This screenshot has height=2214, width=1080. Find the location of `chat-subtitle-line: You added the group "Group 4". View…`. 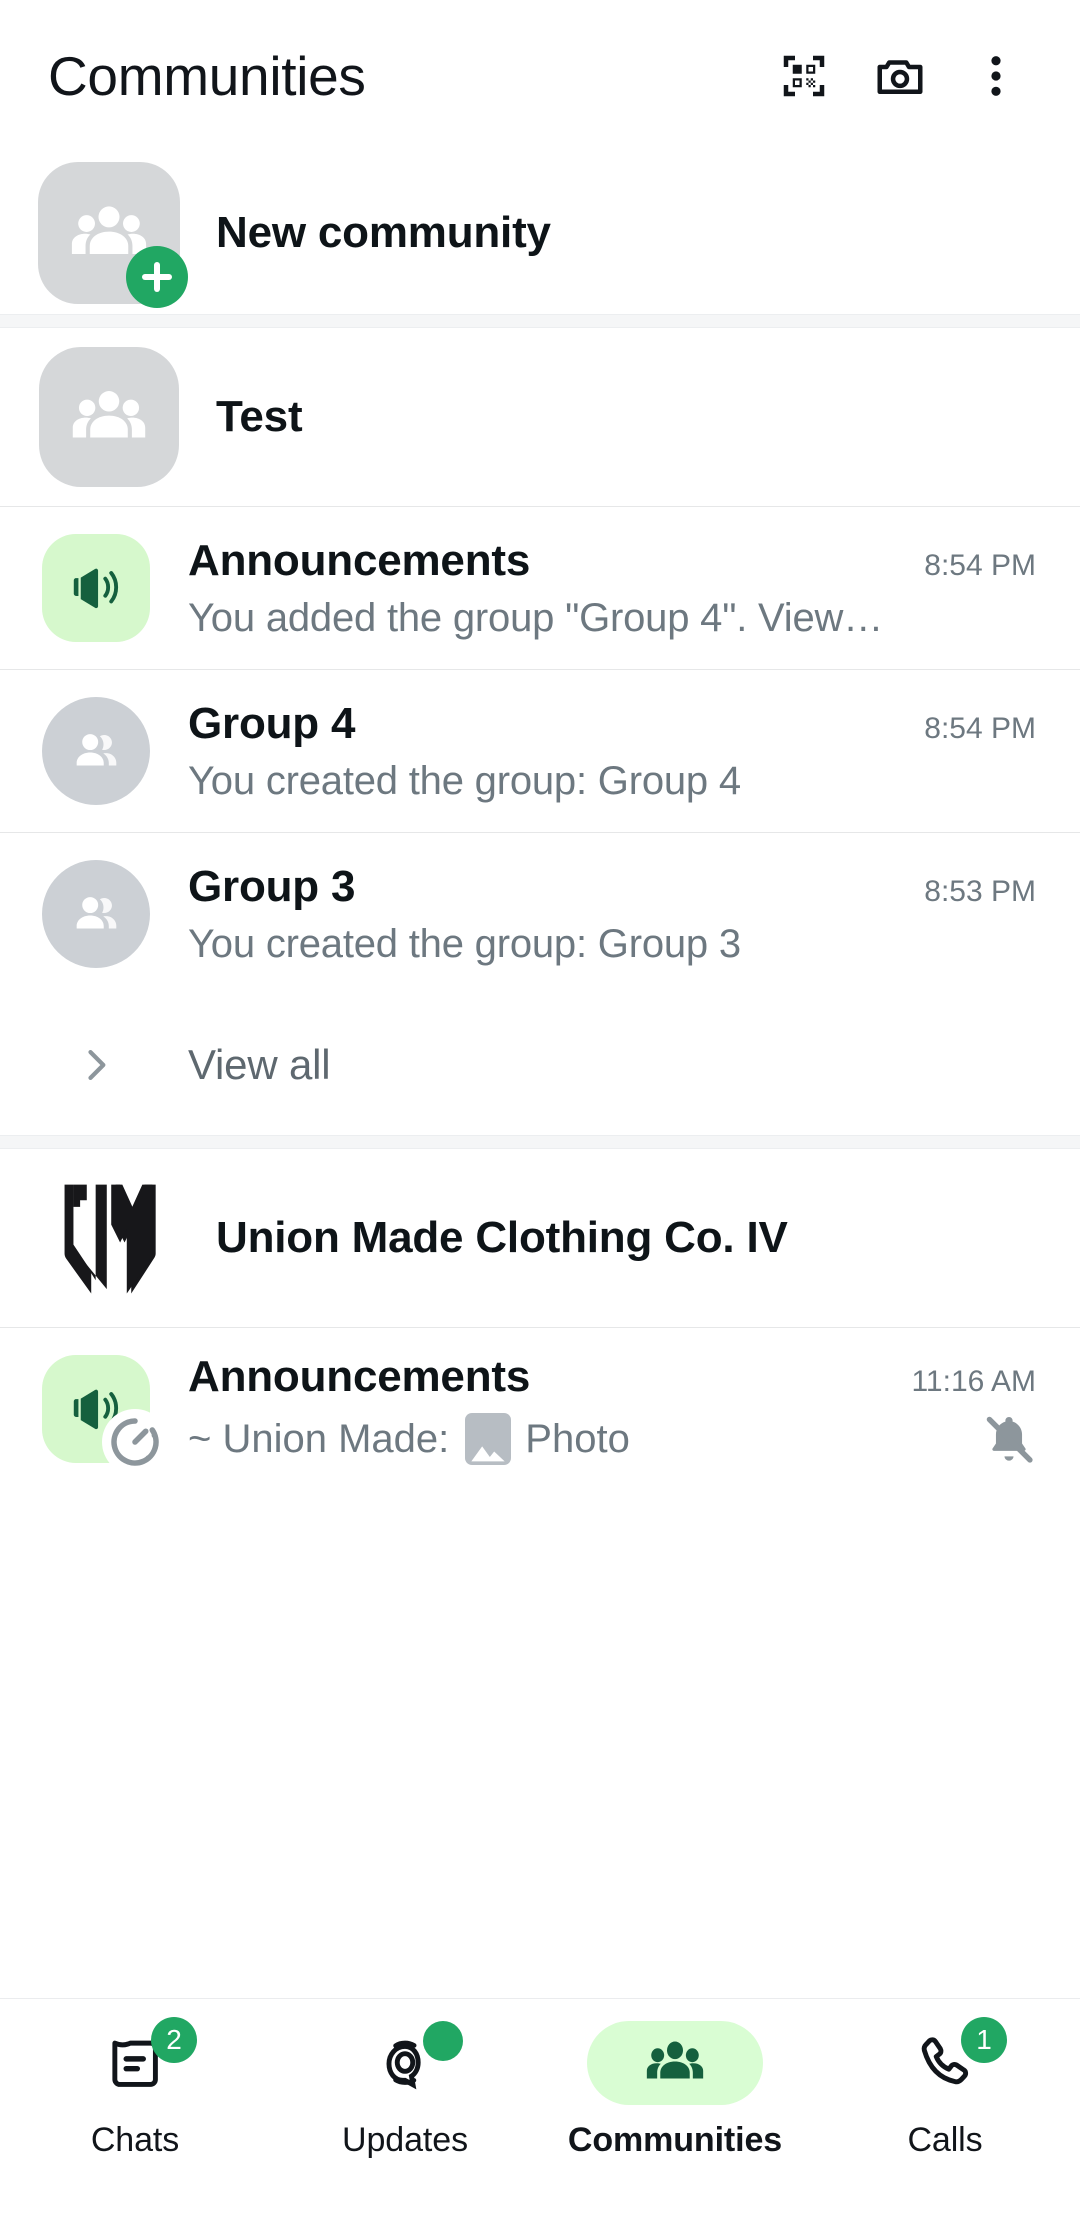

chat-subtitle-line: You added the group "Group 4". View… is located at coordinates (612, 618).